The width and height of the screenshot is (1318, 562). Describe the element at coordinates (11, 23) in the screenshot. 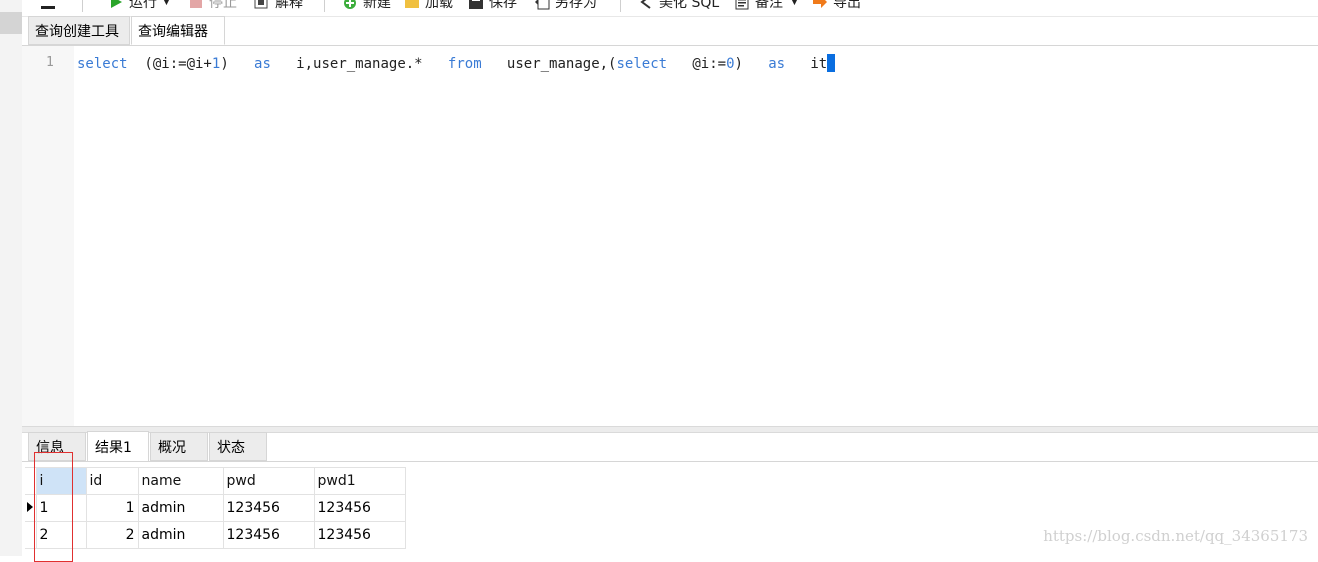

I see `left-panel-marker` at that location.